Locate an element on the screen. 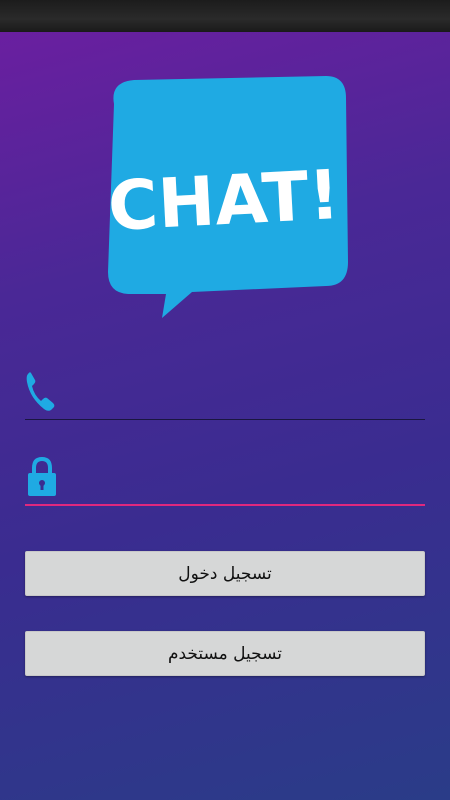 This screenshot has height=800, width=450. login-button: تسجيل دخول is located at coordinates (225, 573).